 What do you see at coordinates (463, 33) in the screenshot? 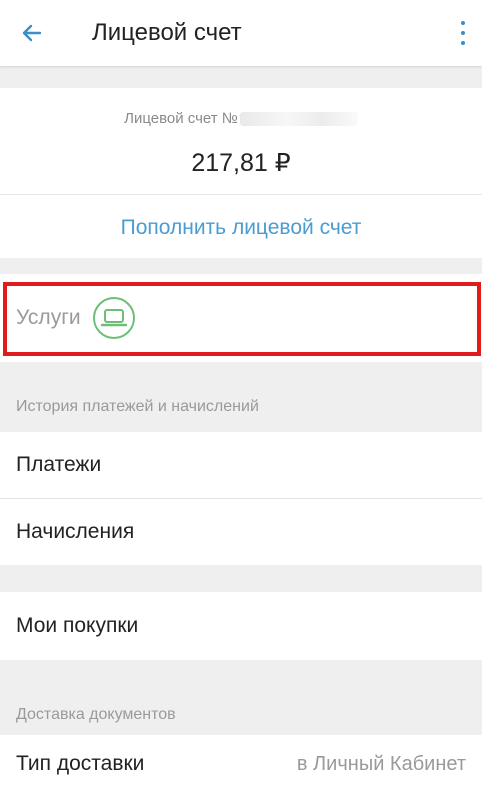
I see `more-vertical-icon` at bounding box center [463, 33].